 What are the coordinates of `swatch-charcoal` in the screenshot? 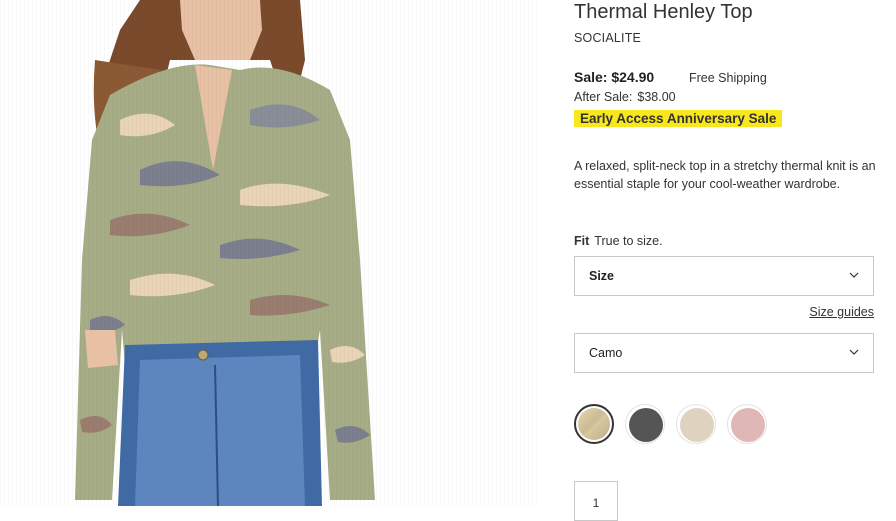 It's located at (645, 424).